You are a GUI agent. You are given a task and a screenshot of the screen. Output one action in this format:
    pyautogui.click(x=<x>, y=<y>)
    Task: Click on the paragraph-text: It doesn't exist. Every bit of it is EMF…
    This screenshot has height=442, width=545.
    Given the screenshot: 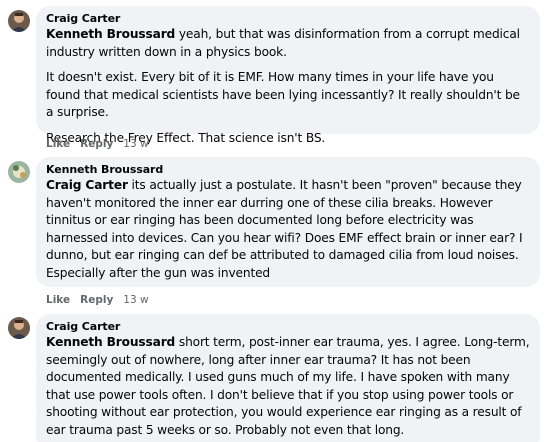 What is the action you would take?
    pyautogui.click(x=283, y=94)
    